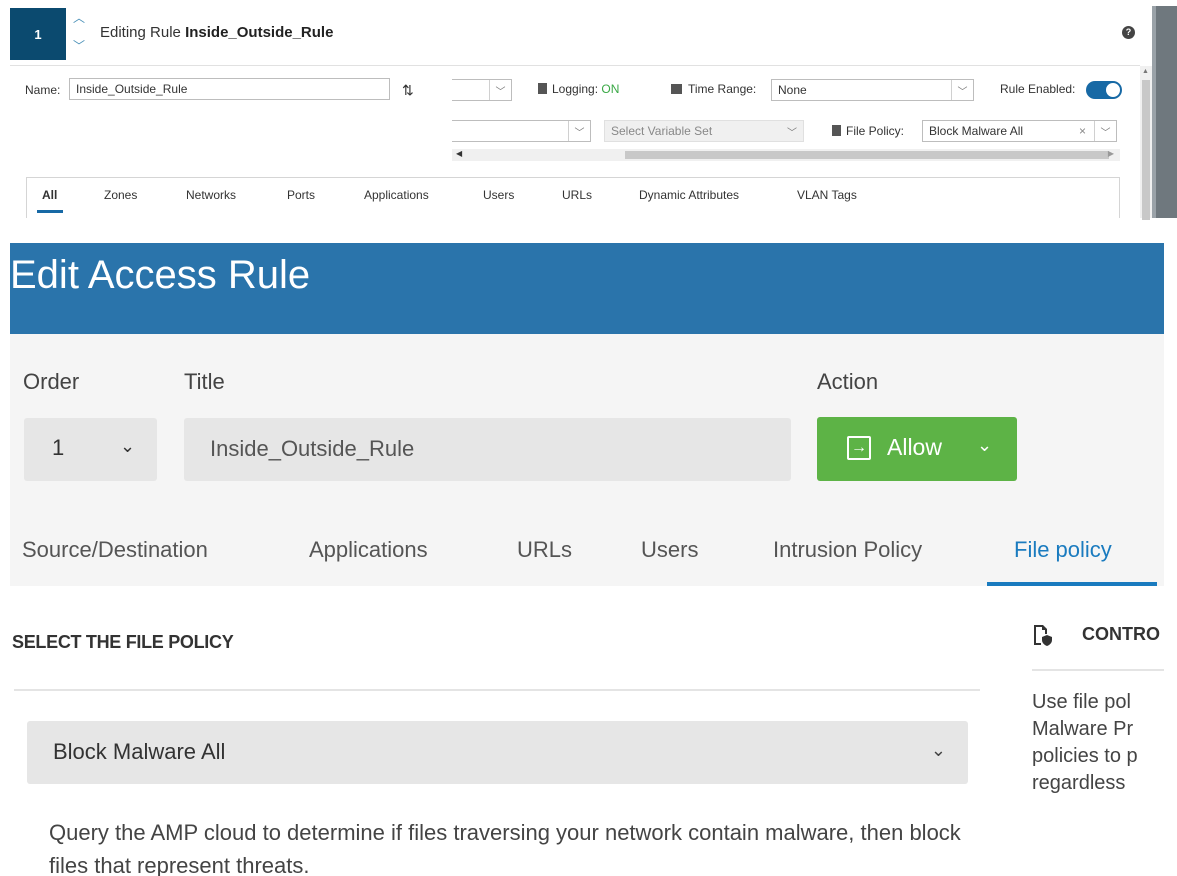 This screenshot has height=876, width=1177. I want to click on help-icon: ?, so click(1128, 32).